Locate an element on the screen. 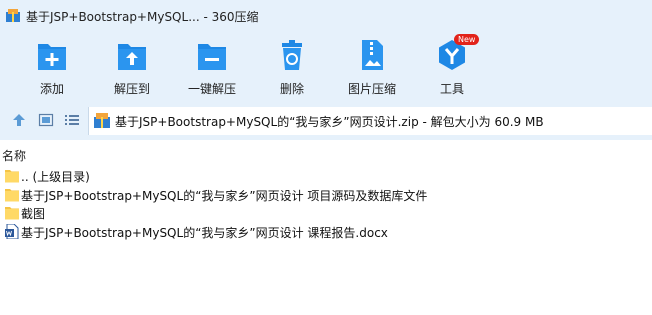 Image resolution: width=652 pixels, height=315 pixels. column-header-name: 名称 is located at coordinates (14, 155).